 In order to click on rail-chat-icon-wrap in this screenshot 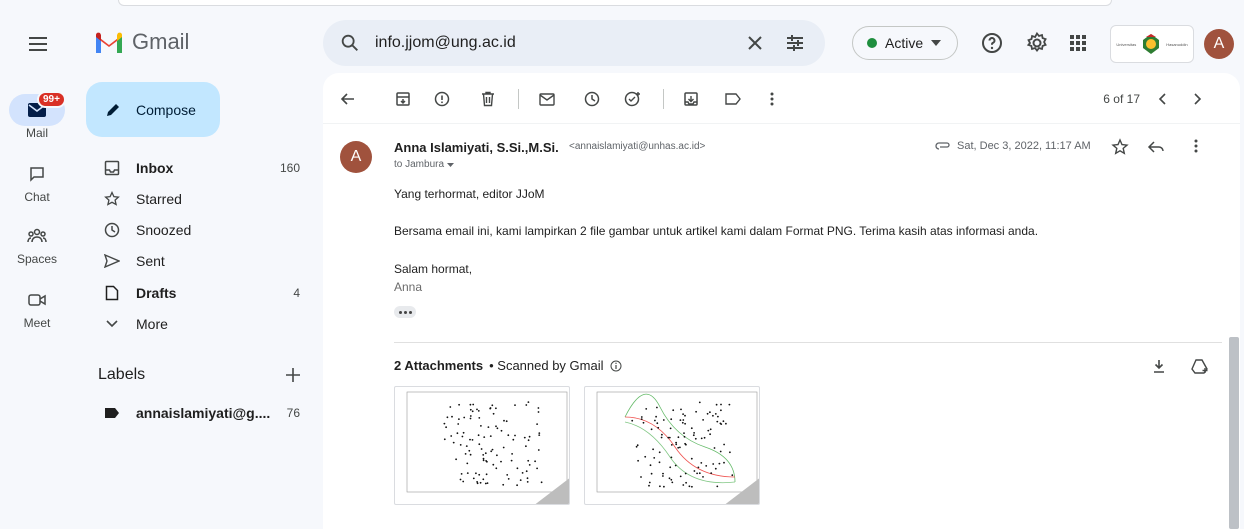, I will do `click(37, 174)`.